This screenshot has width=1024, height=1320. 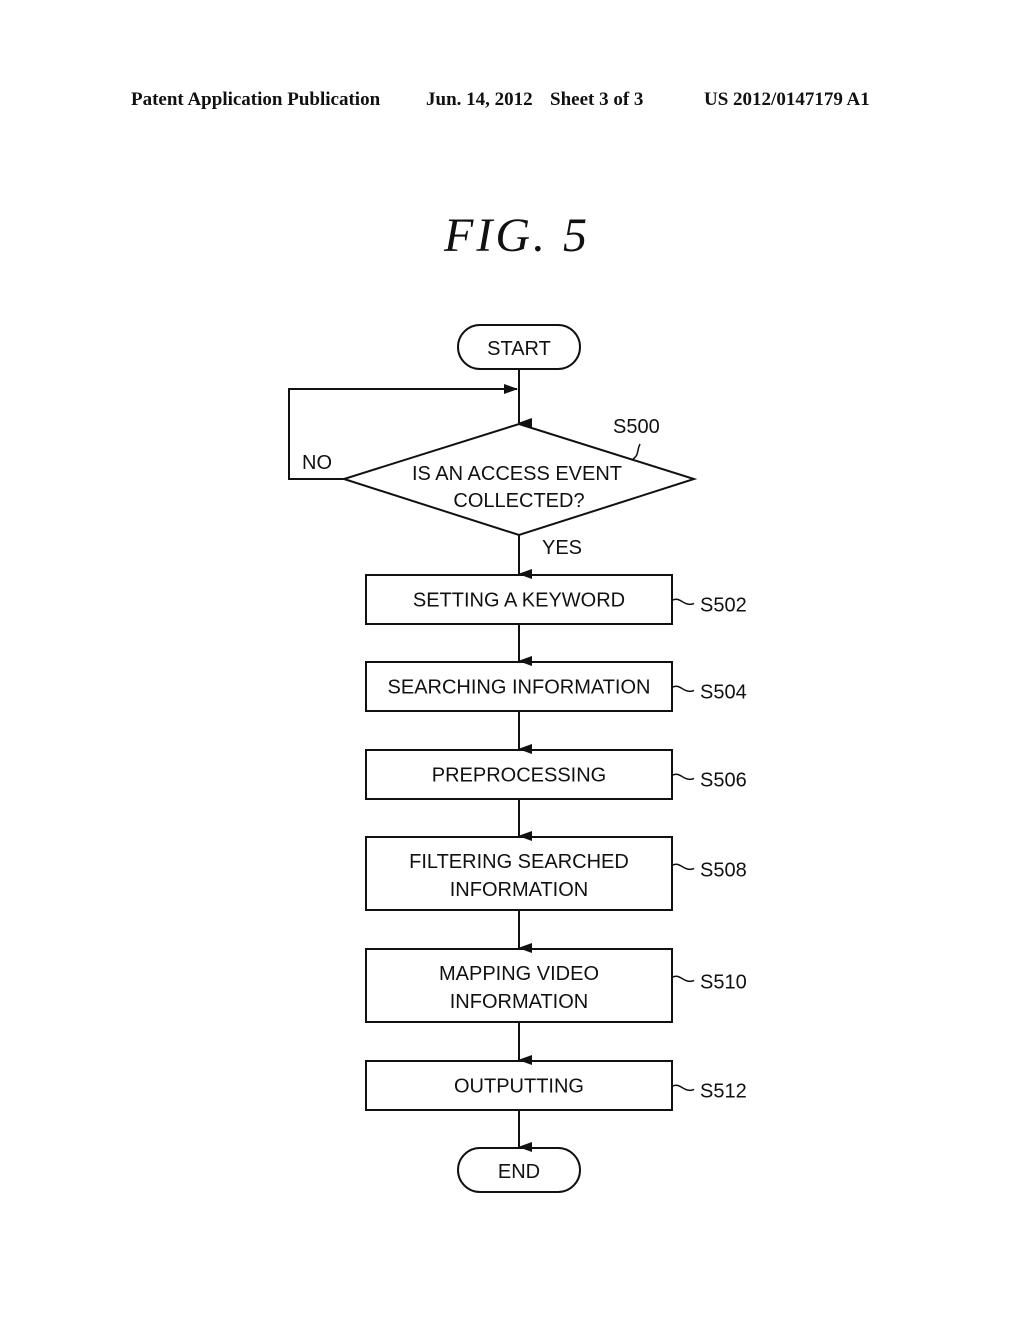 I want to click on process-step-s502: SETTING A KEYWORD S502, so click(x=556, y=620).